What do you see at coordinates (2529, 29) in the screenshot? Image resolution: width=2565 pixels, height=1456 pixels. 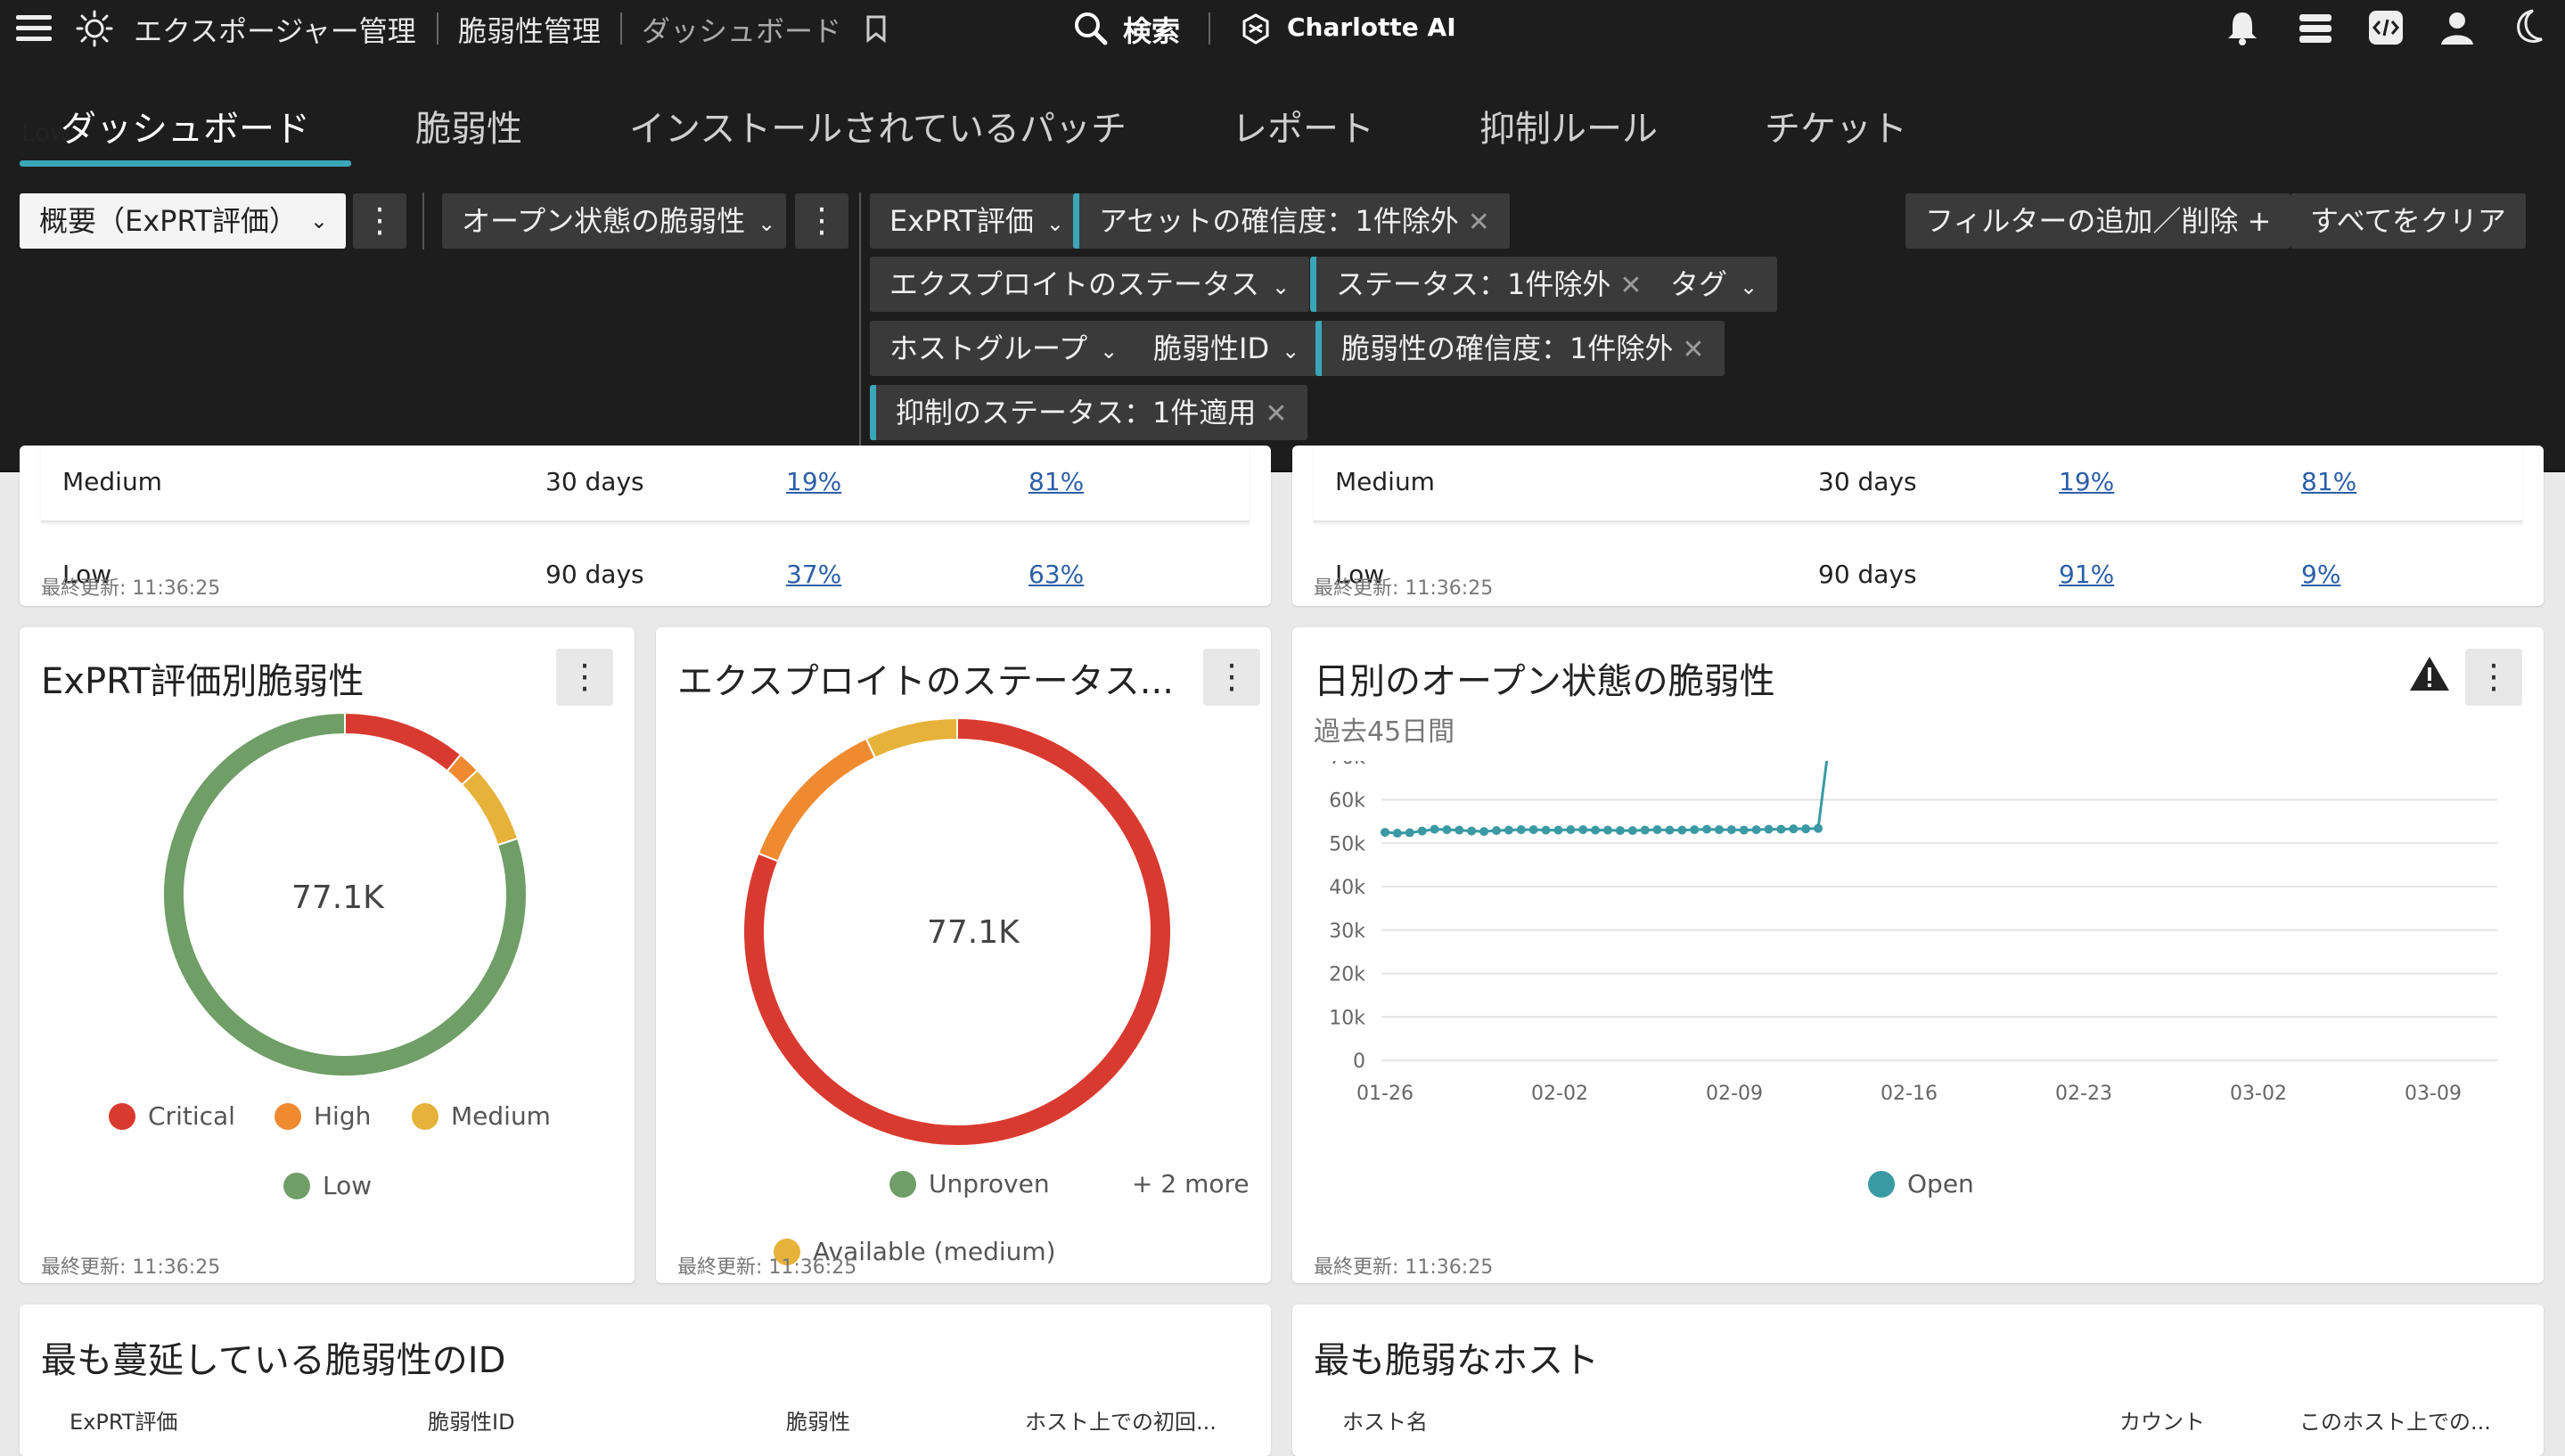 I see `moon-icon` at bounding box center [2529, 29].